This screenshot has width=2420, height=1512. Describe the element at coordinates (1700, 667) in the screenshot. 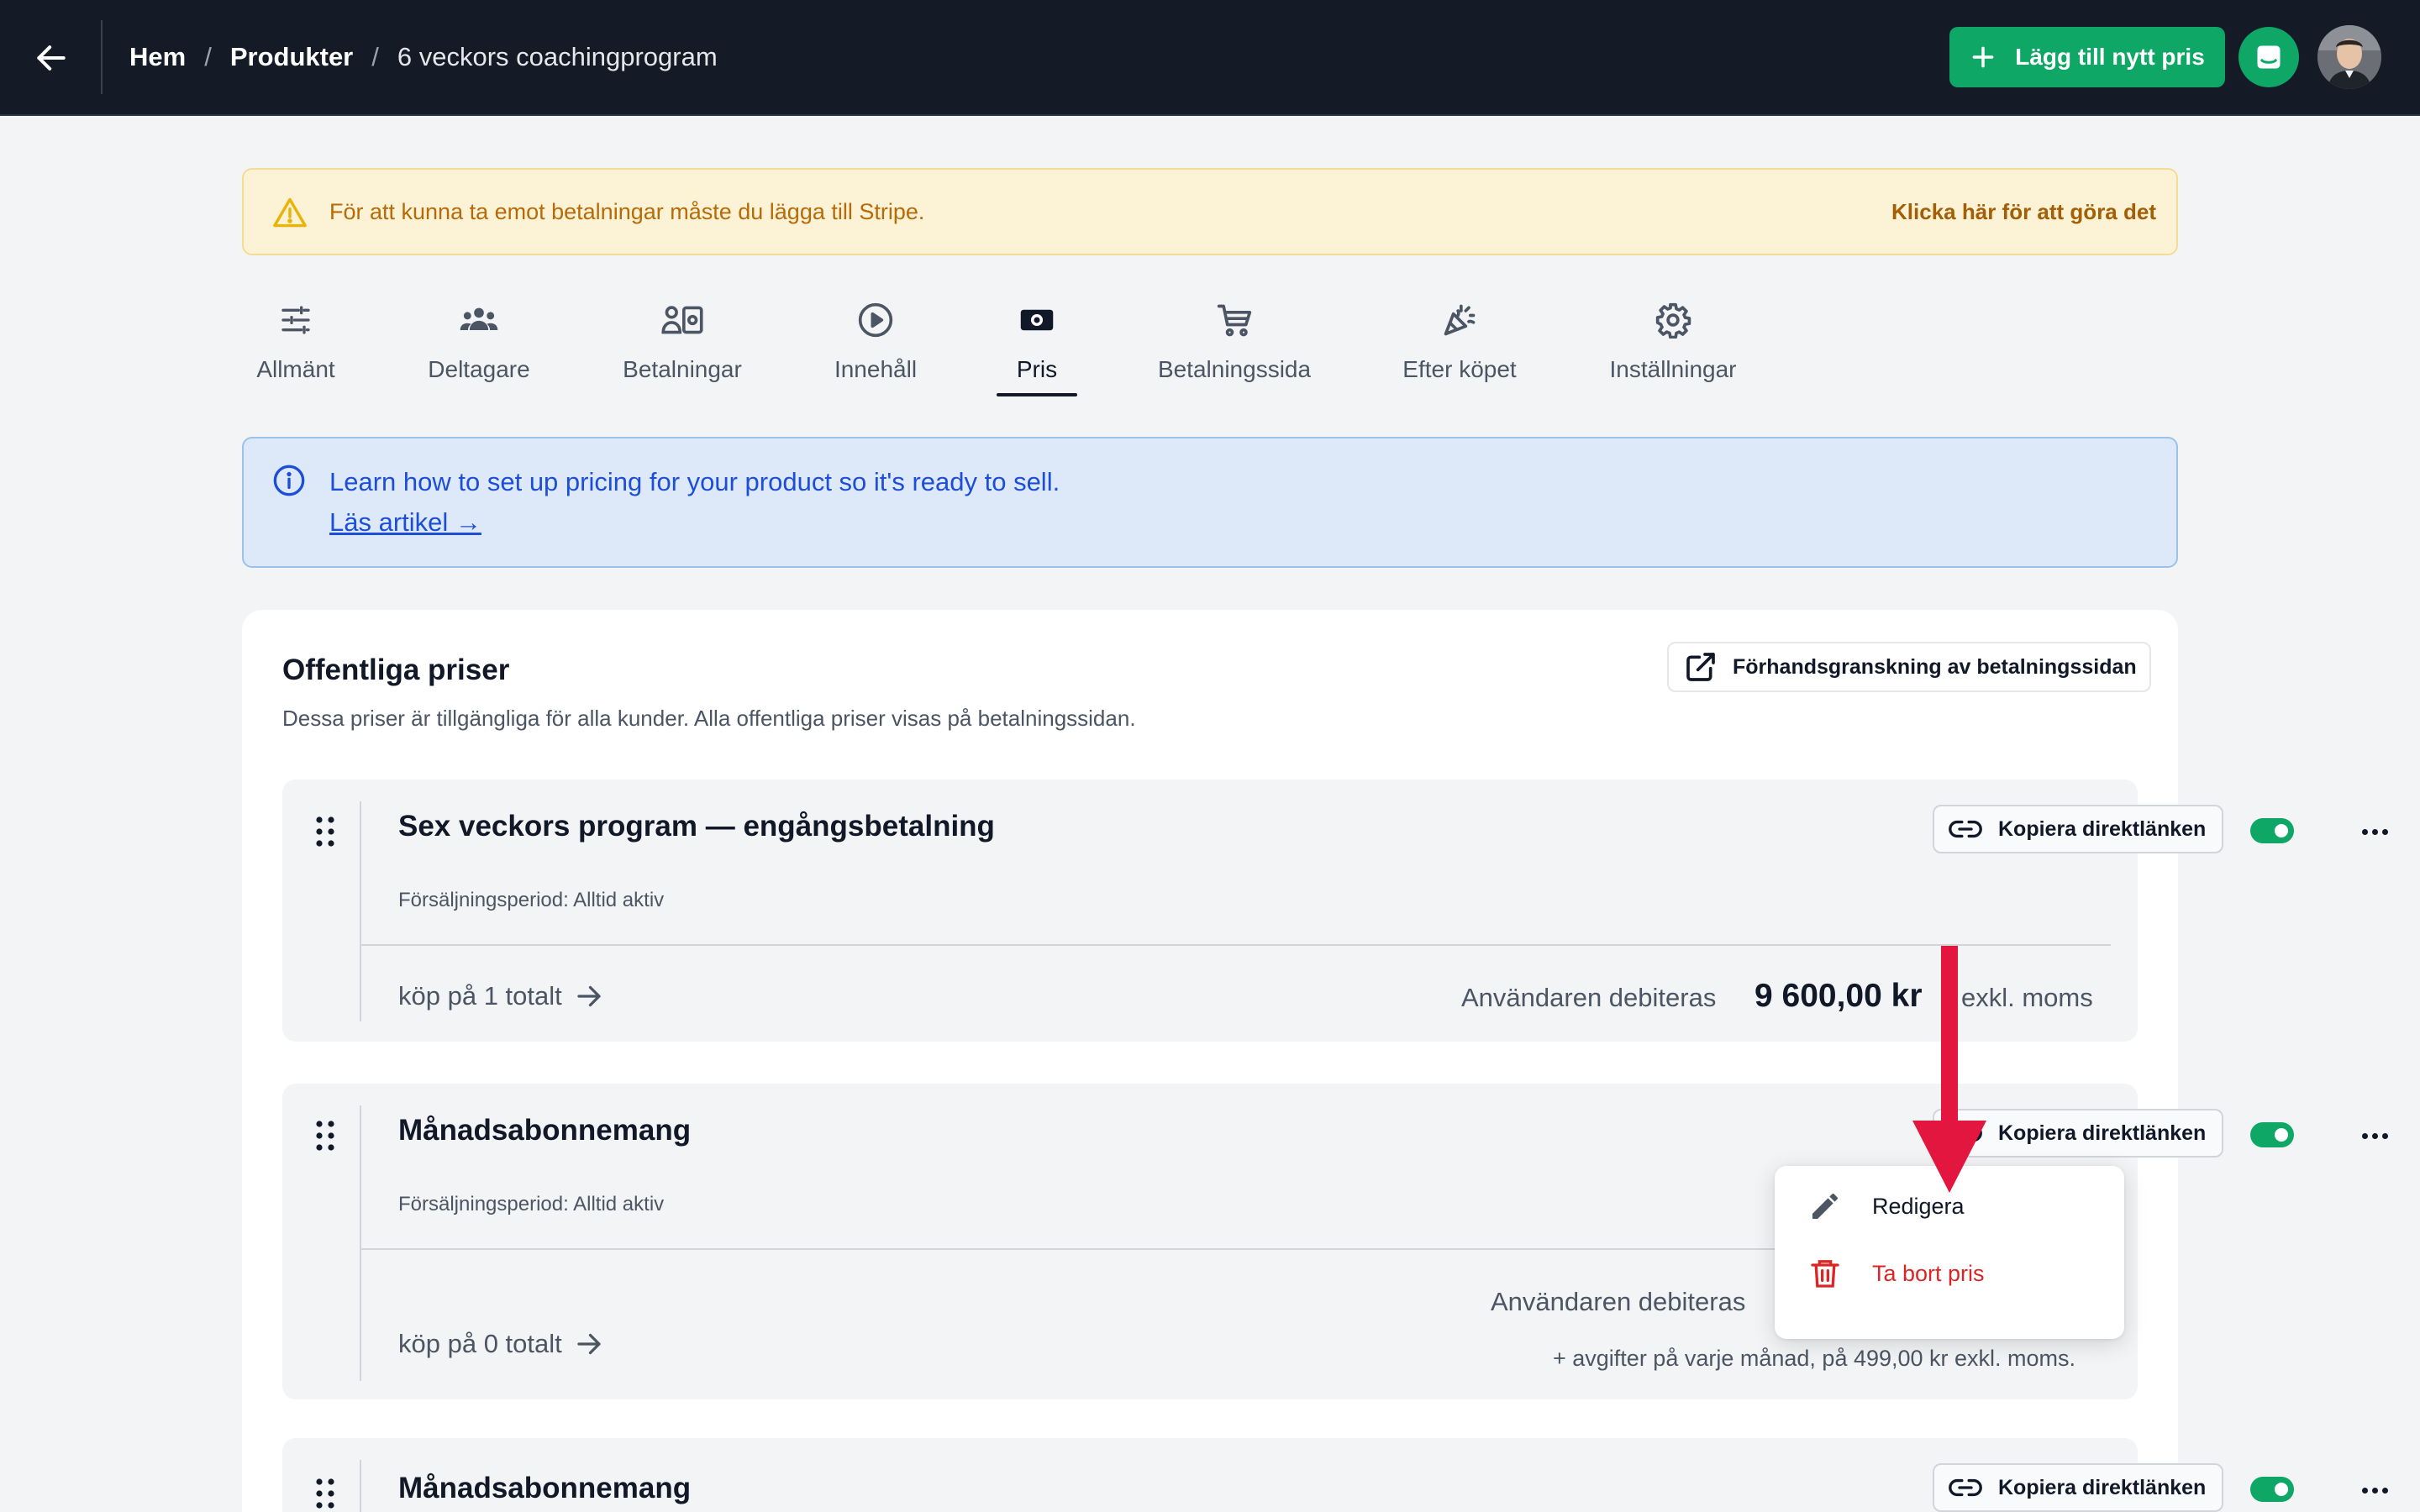

I see `external-link-icon` at that location.